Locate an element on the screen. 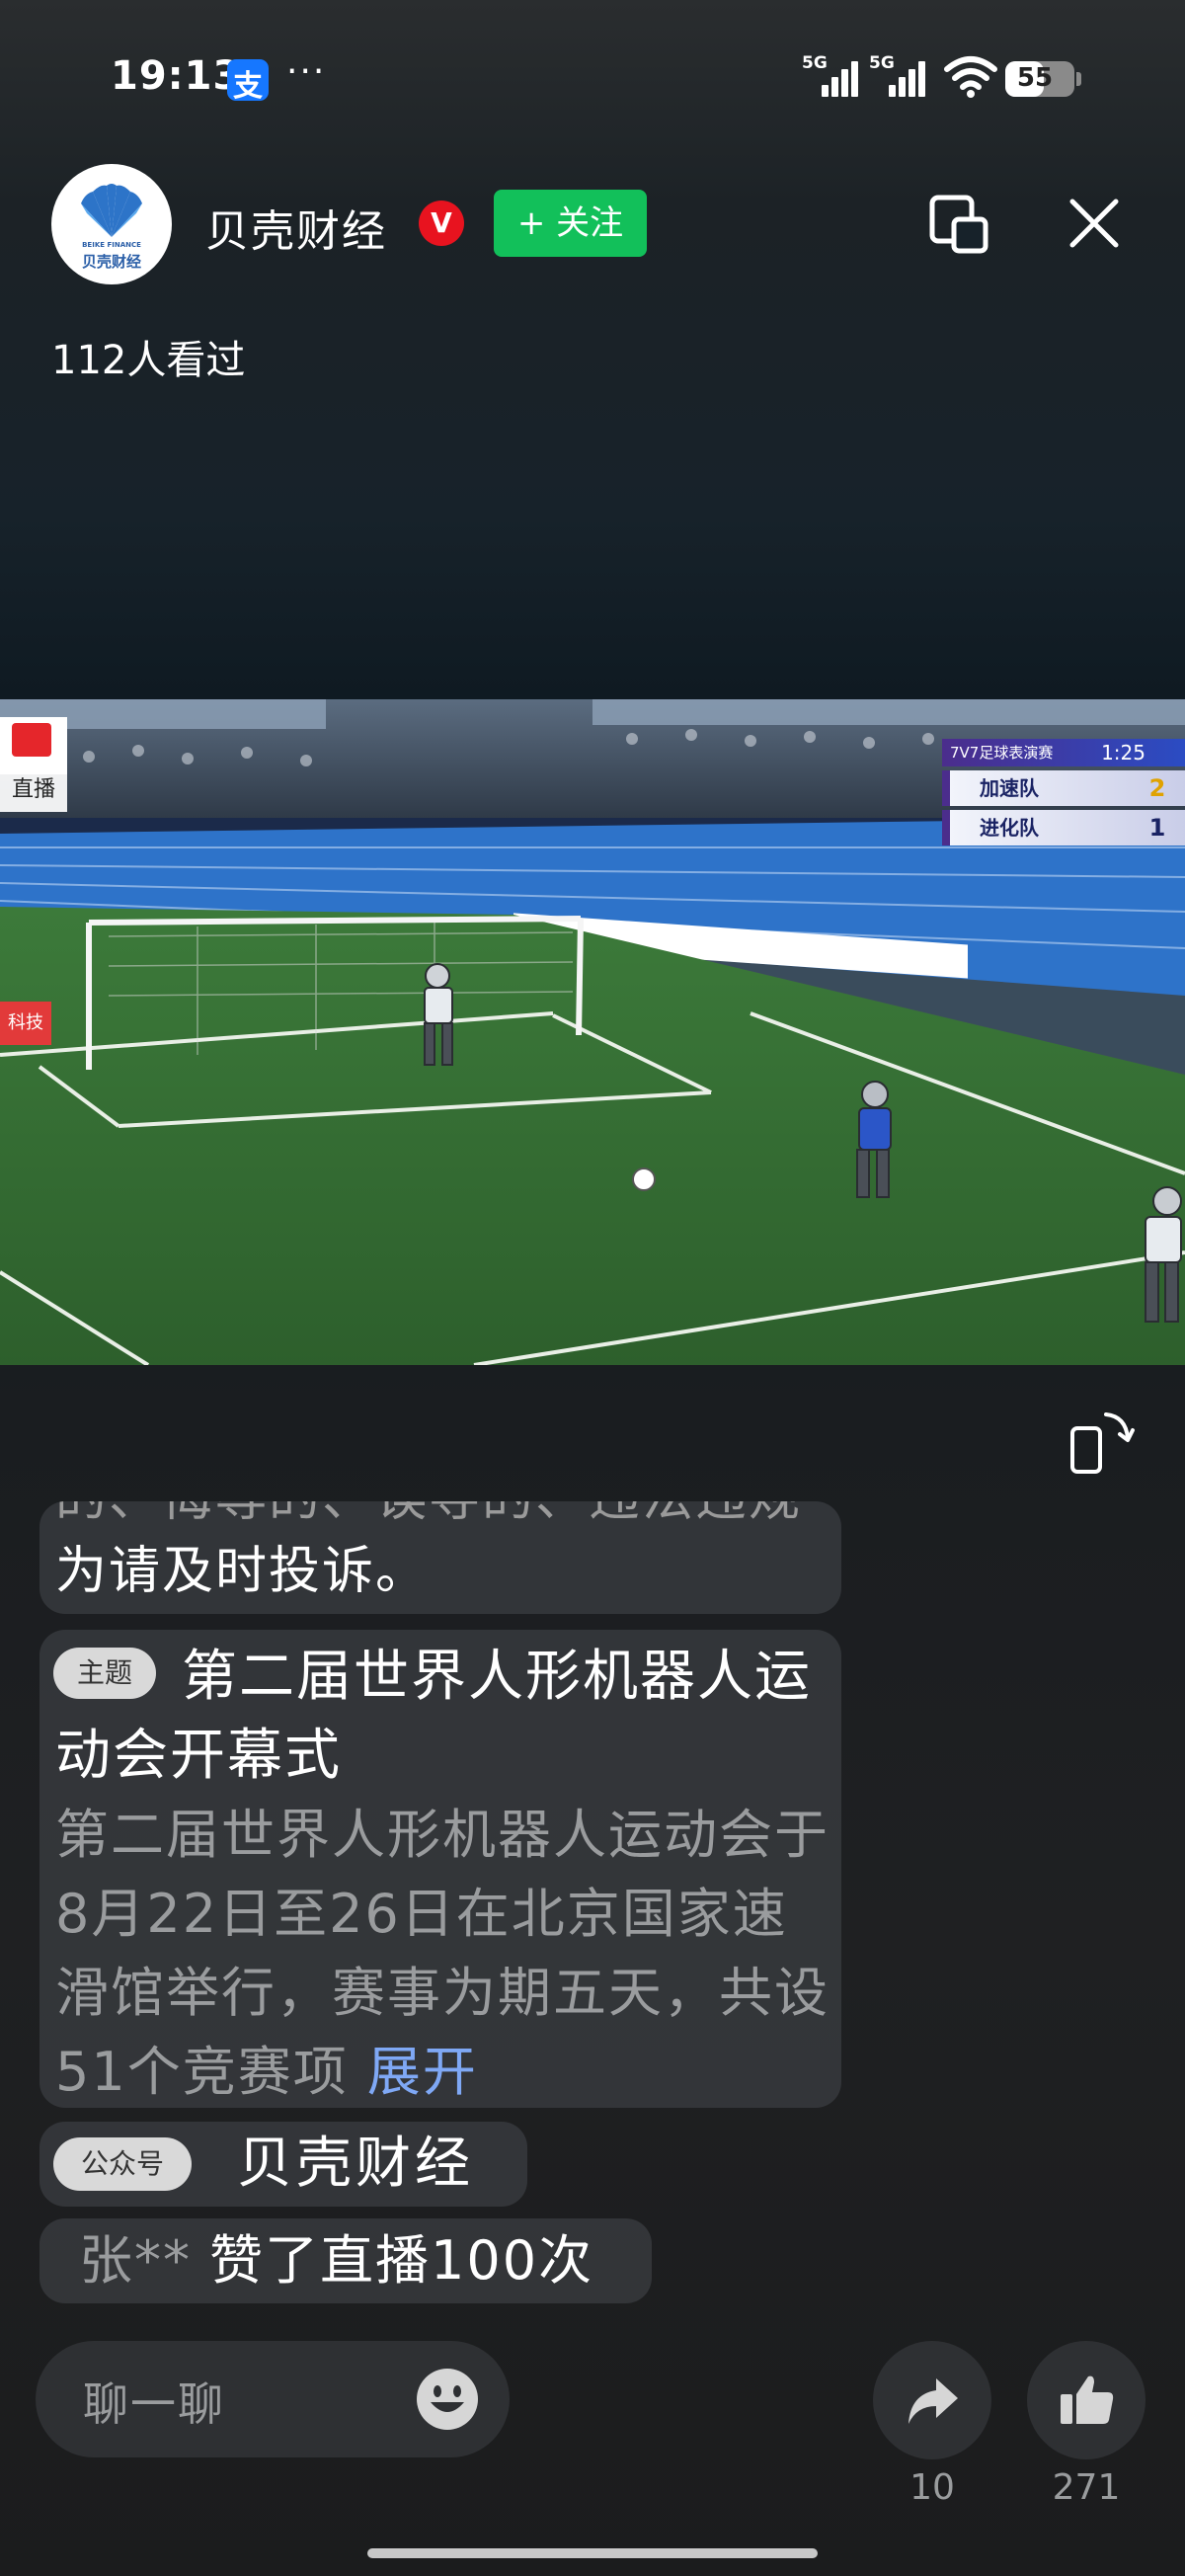 The height and width of the screenshot is (2576, 1185). status-time: 19:13 is located at coordinates (176, 76).